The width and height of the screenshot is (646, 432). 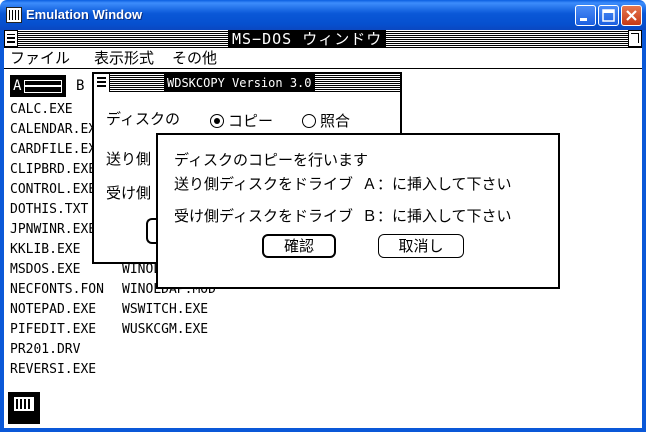 I want to click on receive-side-label: 受け側, so click(x=129, y=193).